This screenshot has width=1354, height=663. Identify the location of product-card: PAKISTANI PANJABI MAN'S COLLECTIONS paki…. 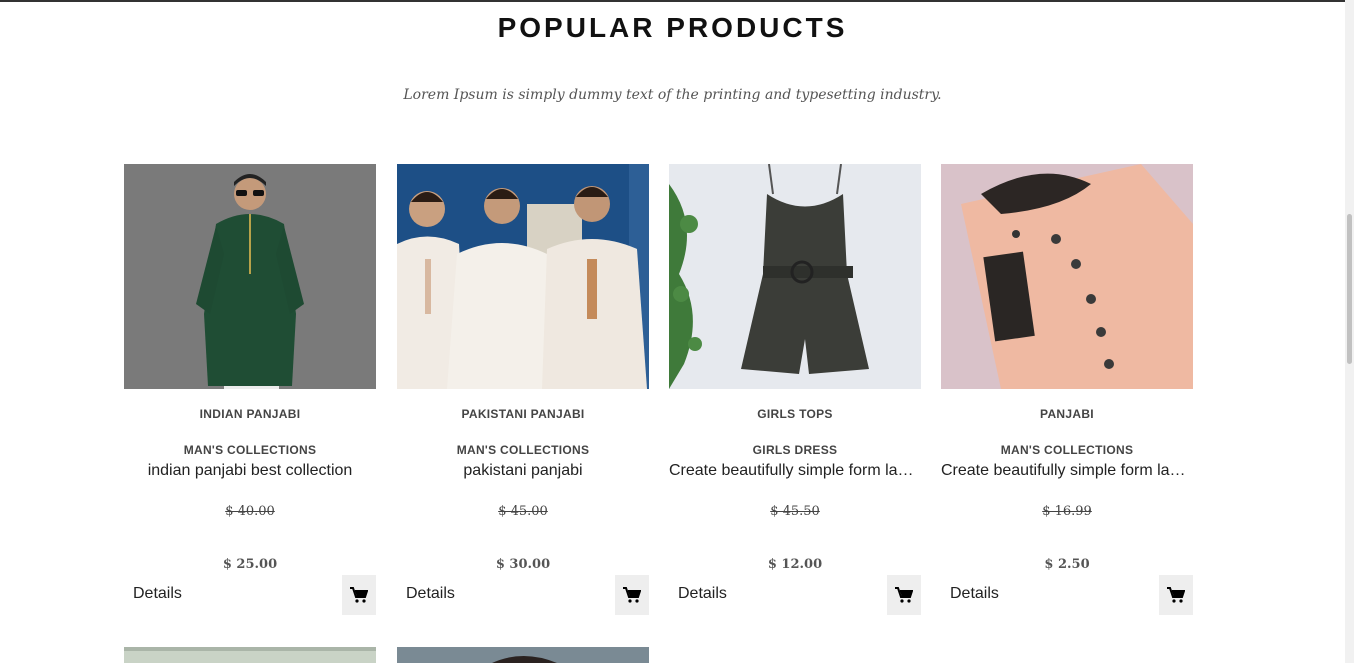
(523, 390).